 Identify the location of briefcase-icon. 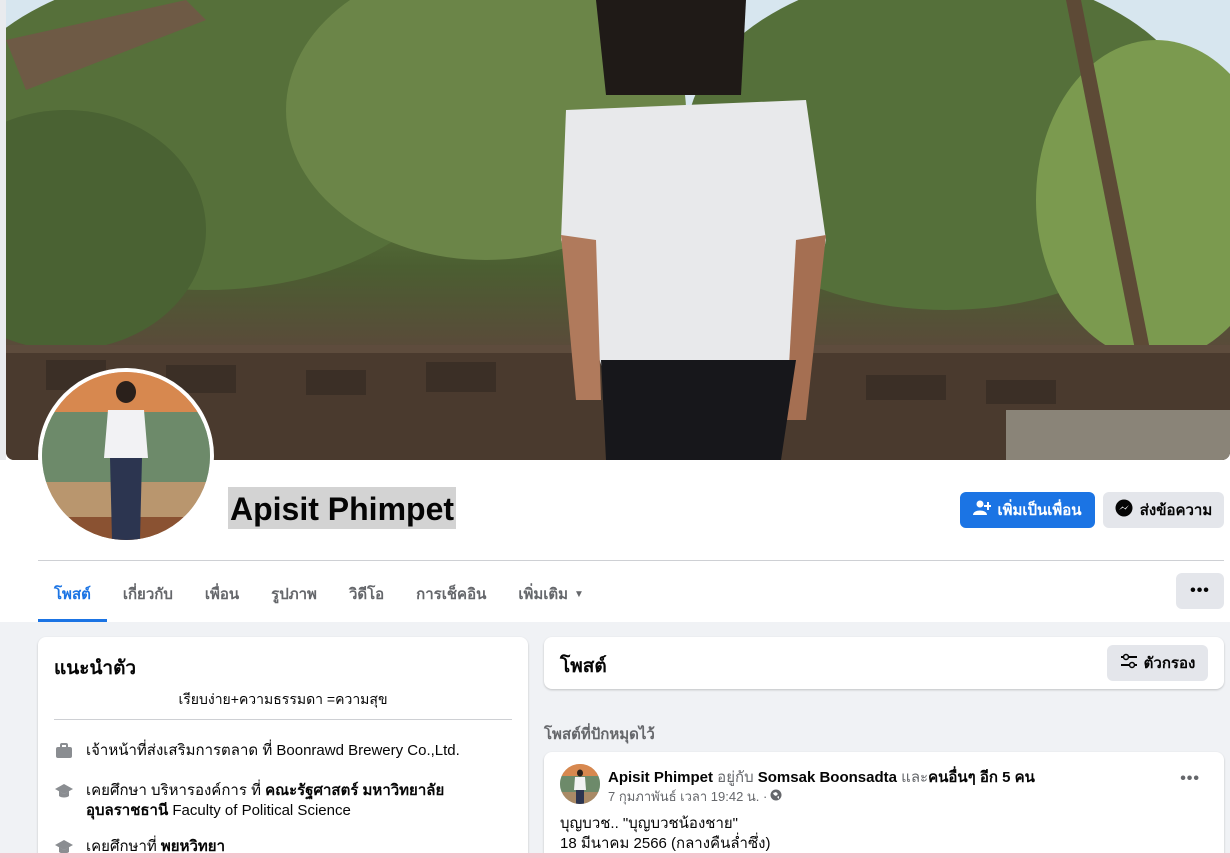
(64, 751).